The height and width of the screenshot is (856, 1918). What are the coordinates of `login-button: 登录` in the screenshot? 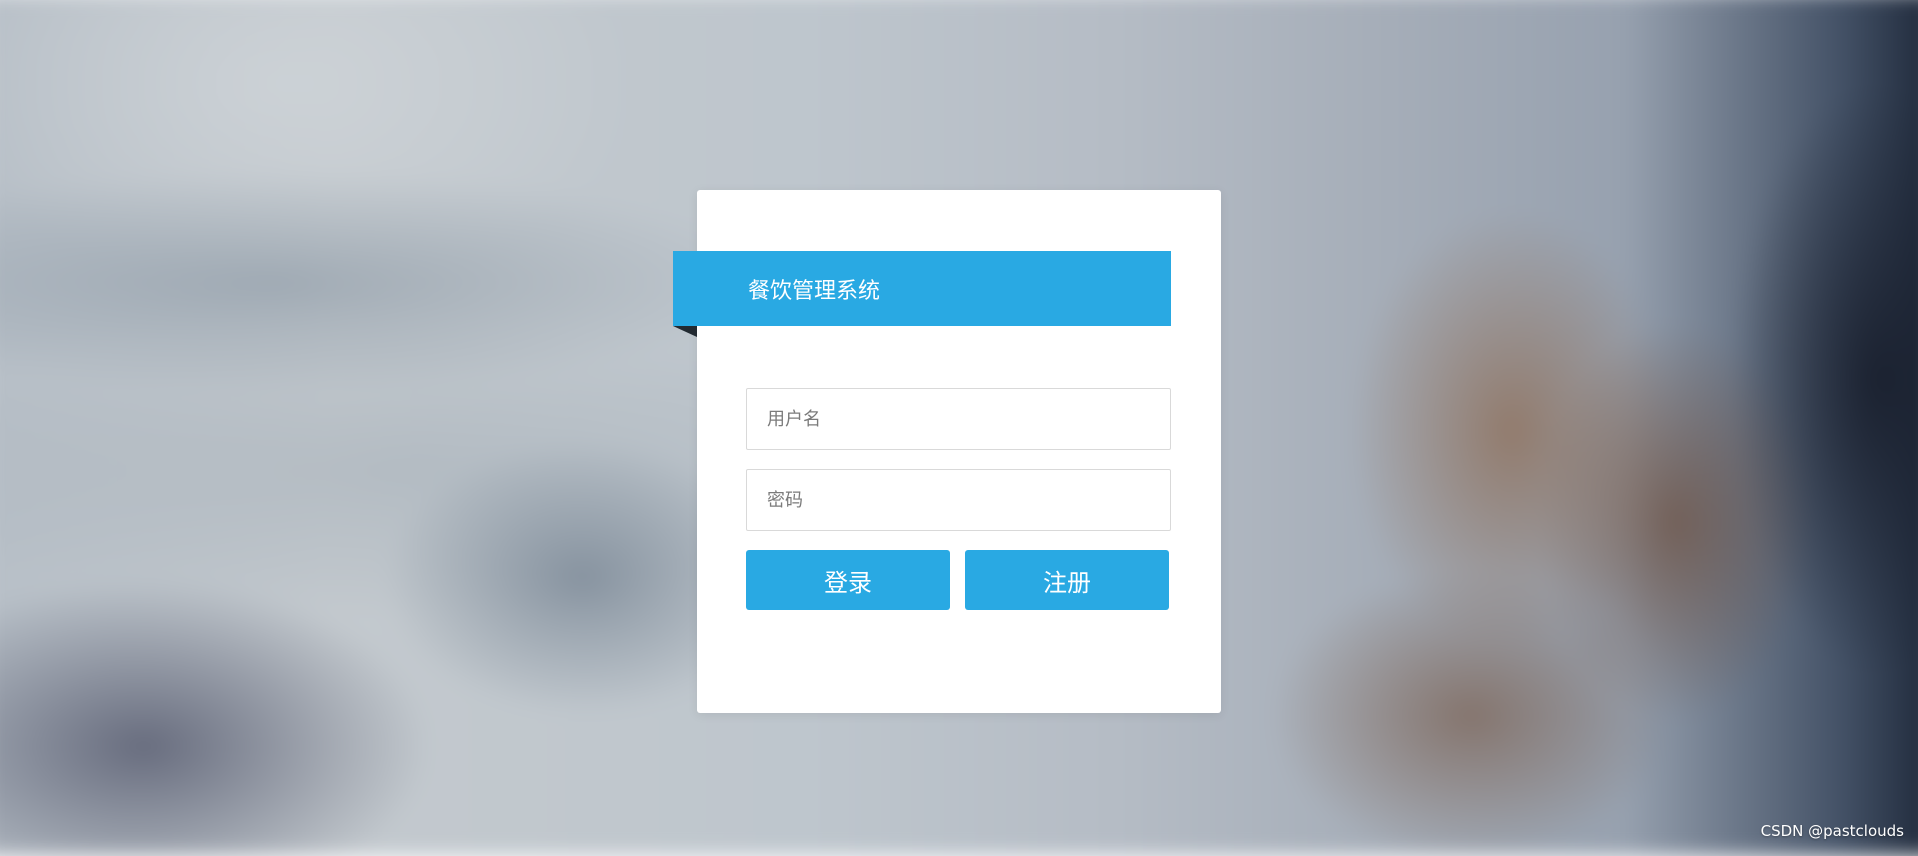 It's located at (848, 580).